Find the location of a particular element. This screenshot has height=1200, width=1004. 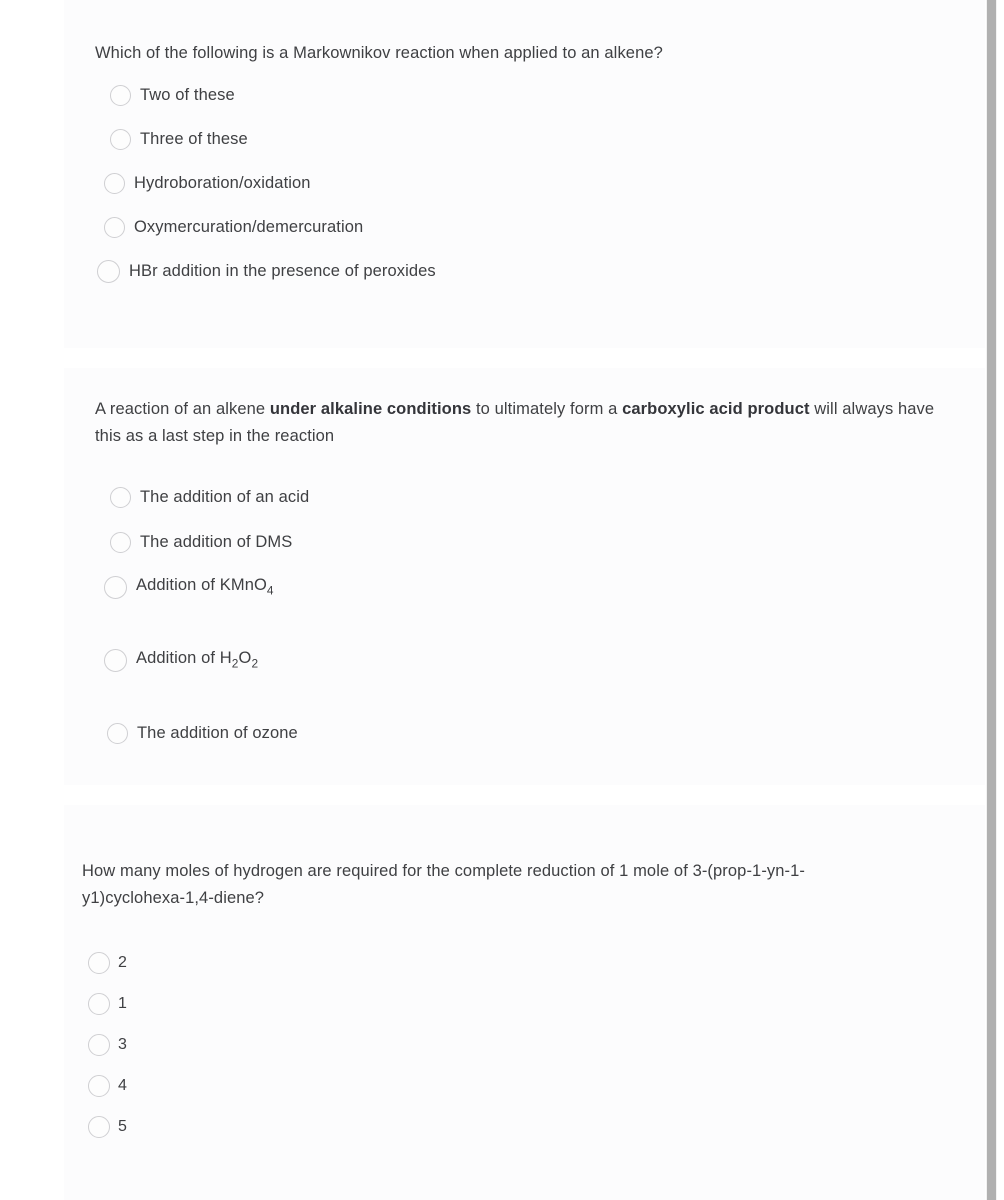

option-row: 3 is located at coordinates (495, 1045).